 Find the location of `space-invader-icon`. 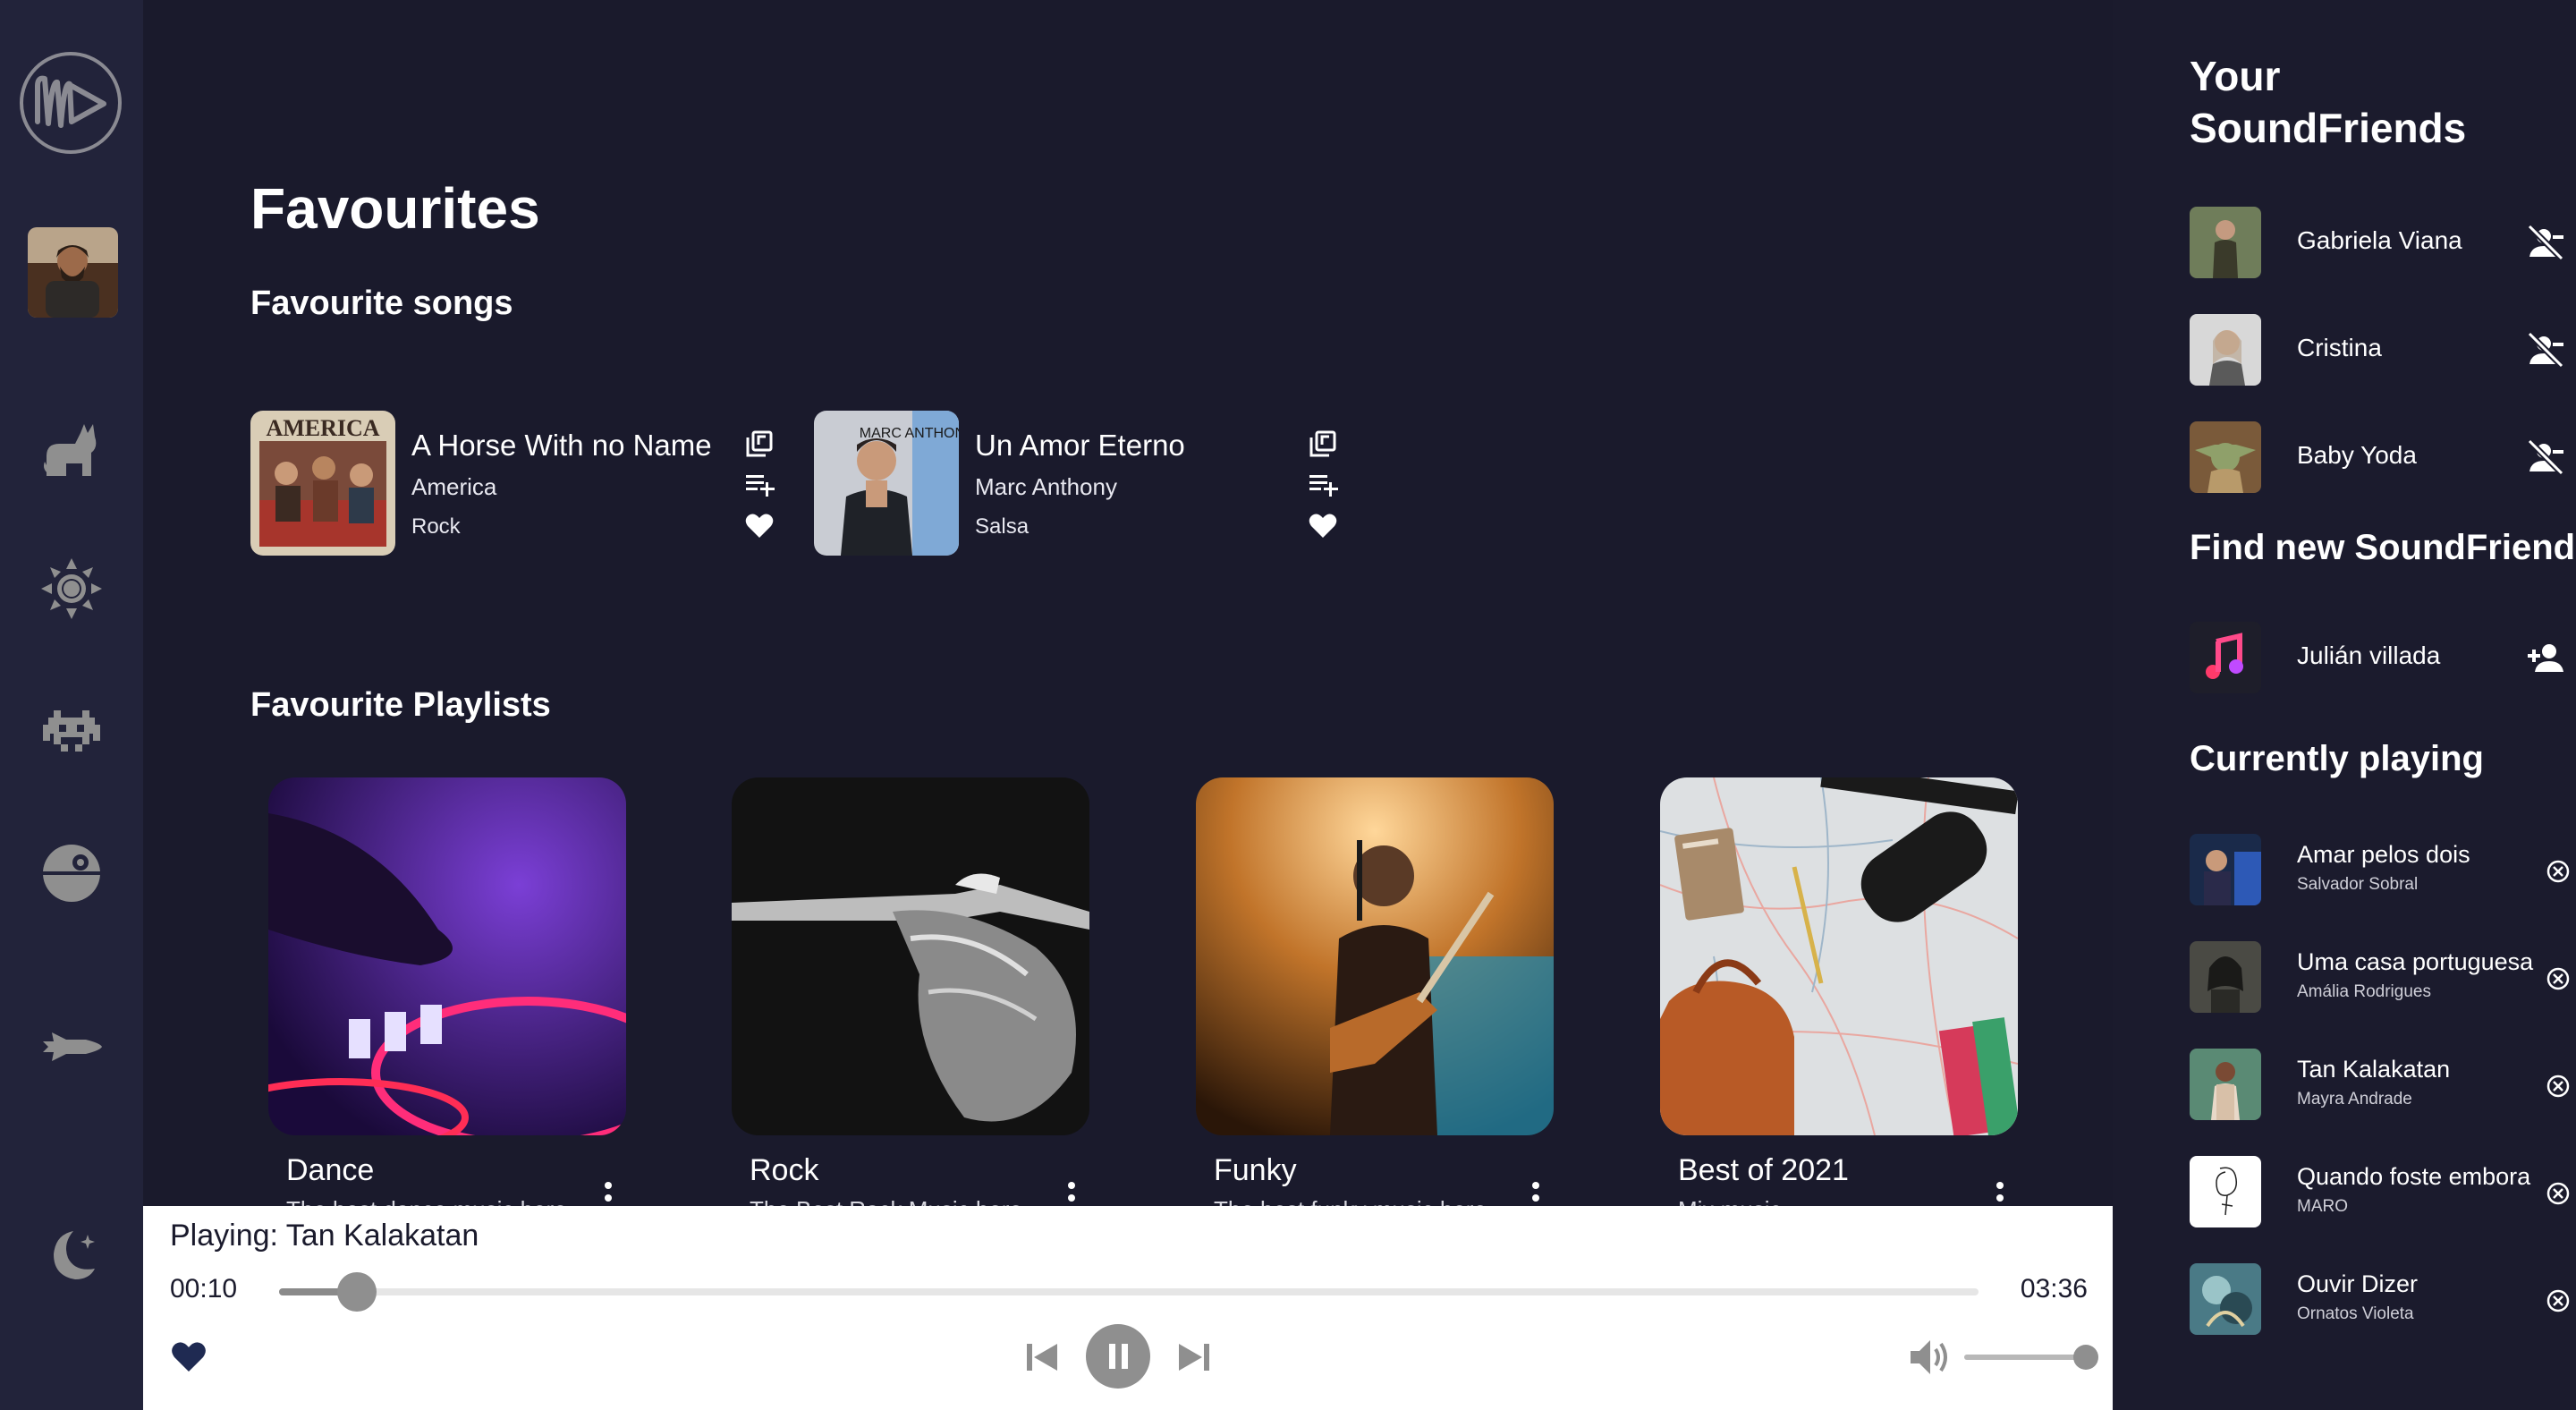

space-invader-icon is located at coordinates (71, 730).